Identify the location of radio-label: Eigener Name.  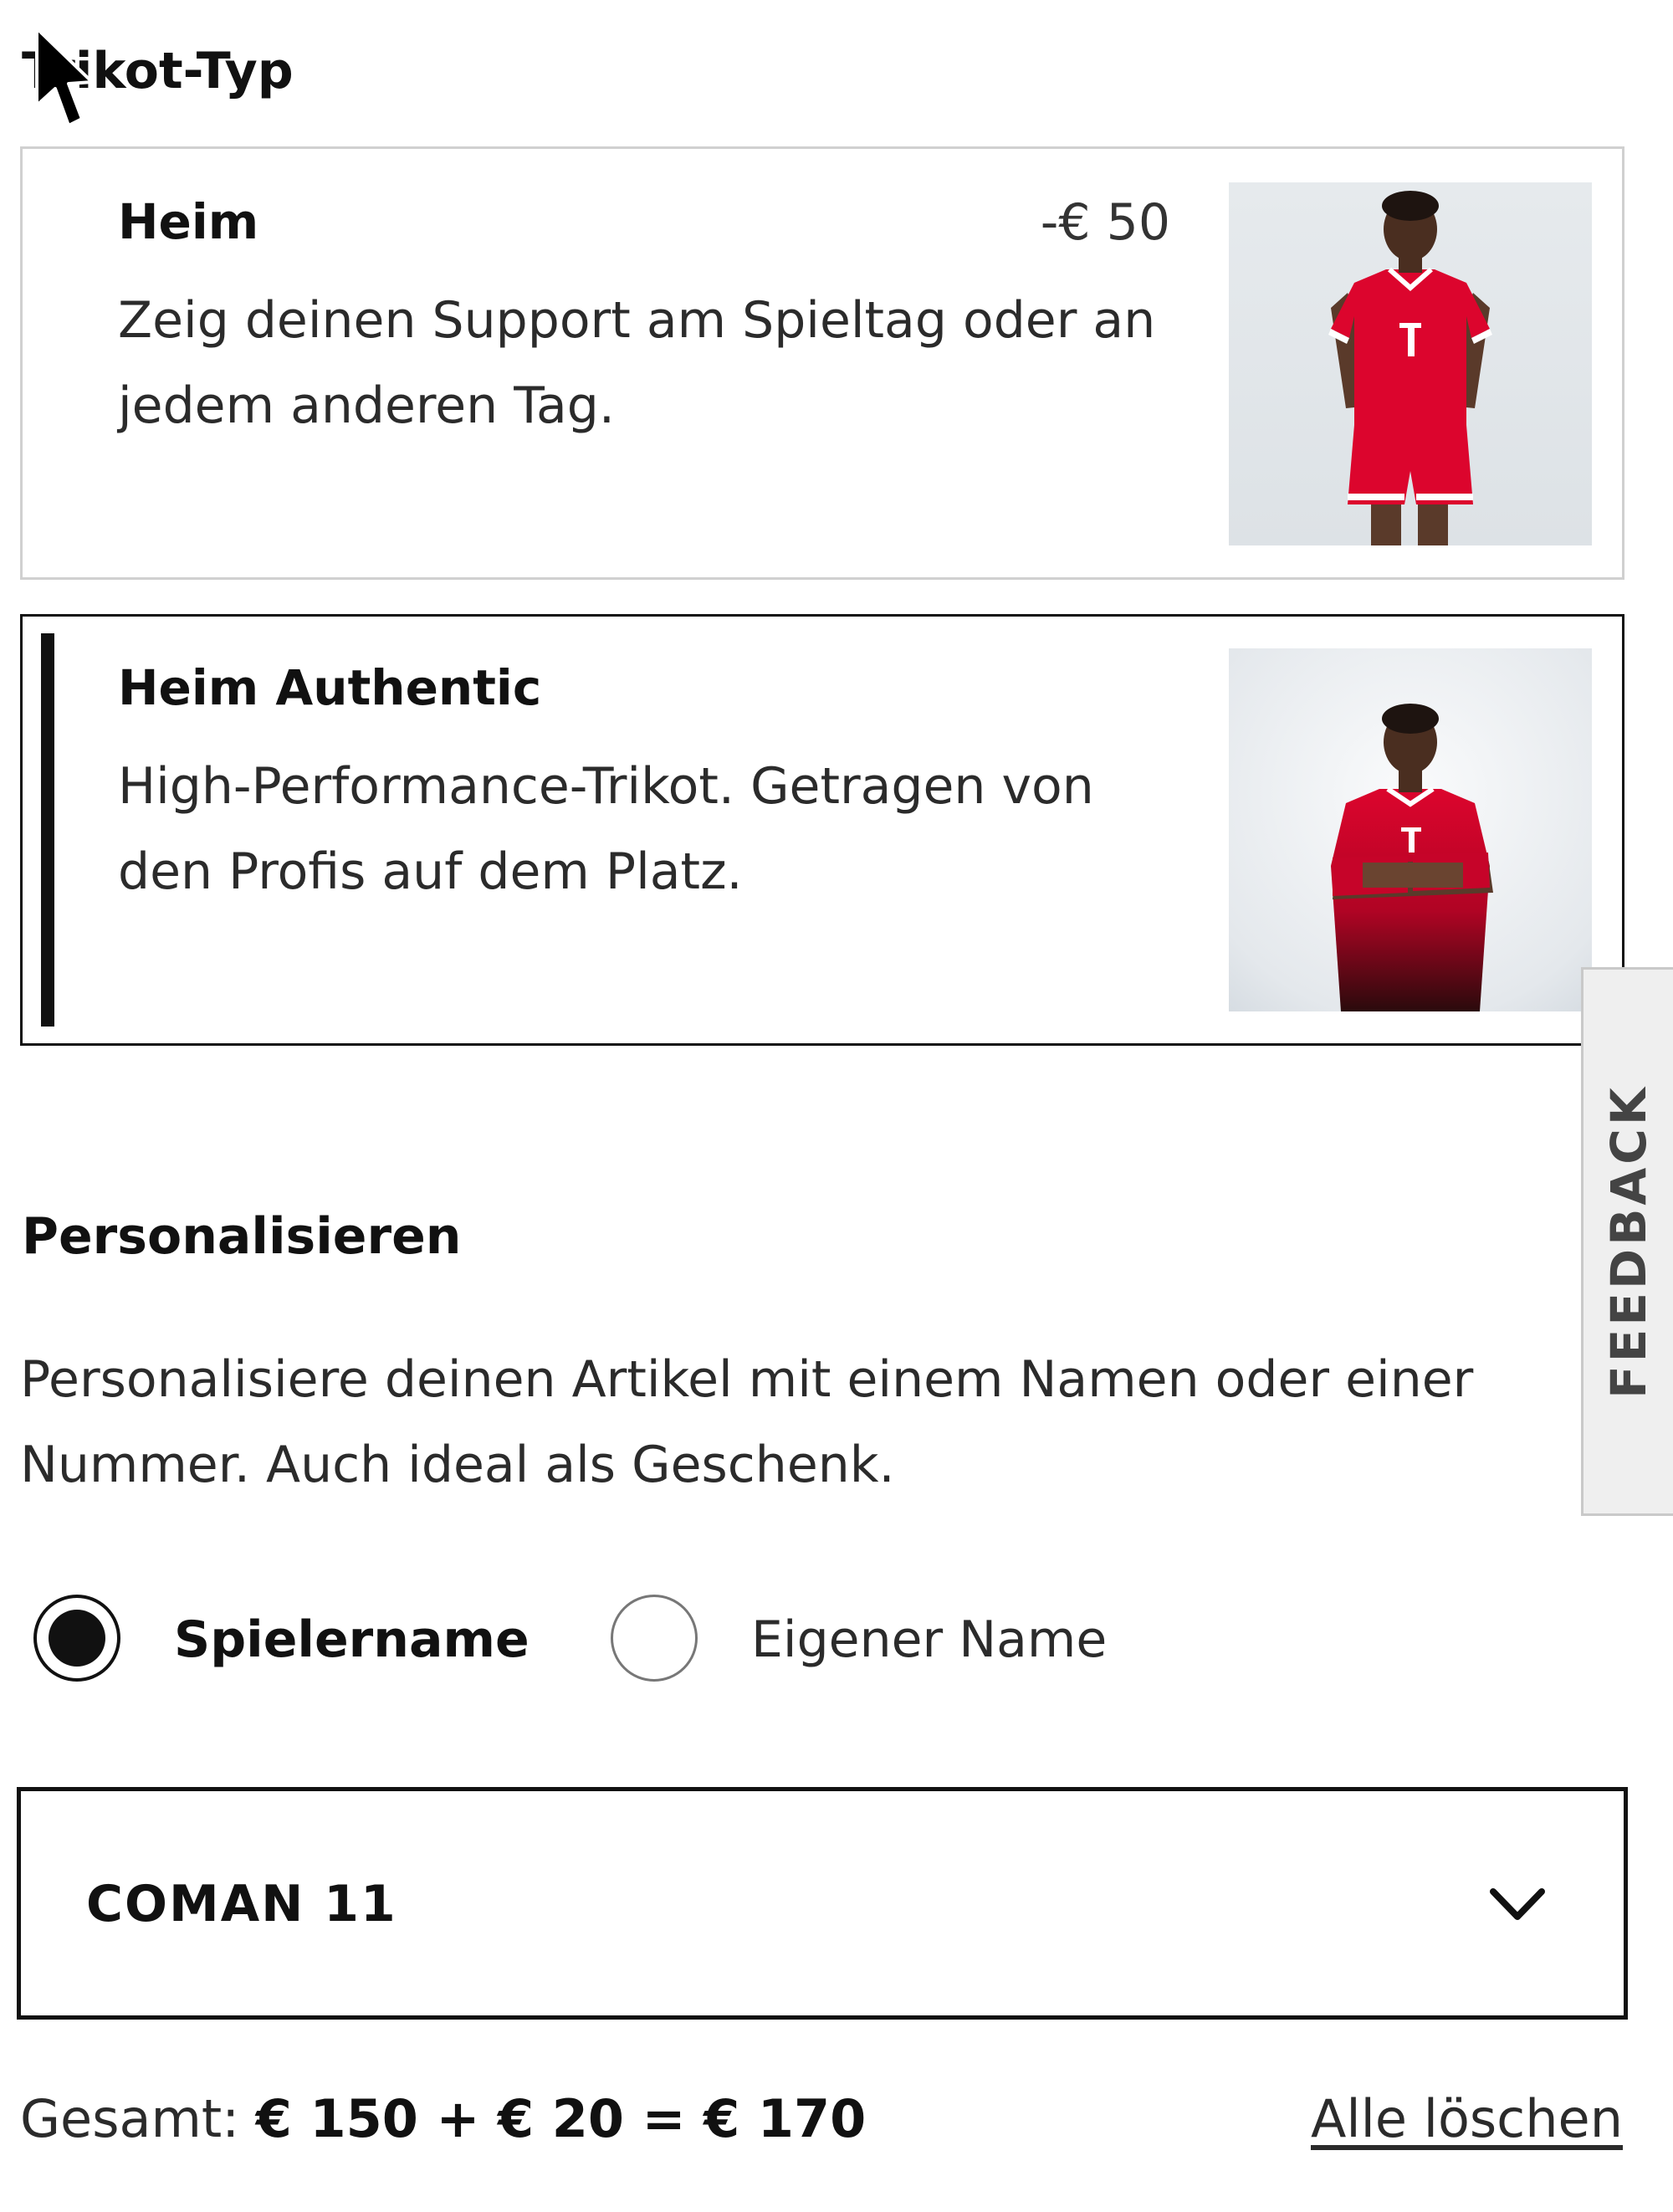
(930, 1639).